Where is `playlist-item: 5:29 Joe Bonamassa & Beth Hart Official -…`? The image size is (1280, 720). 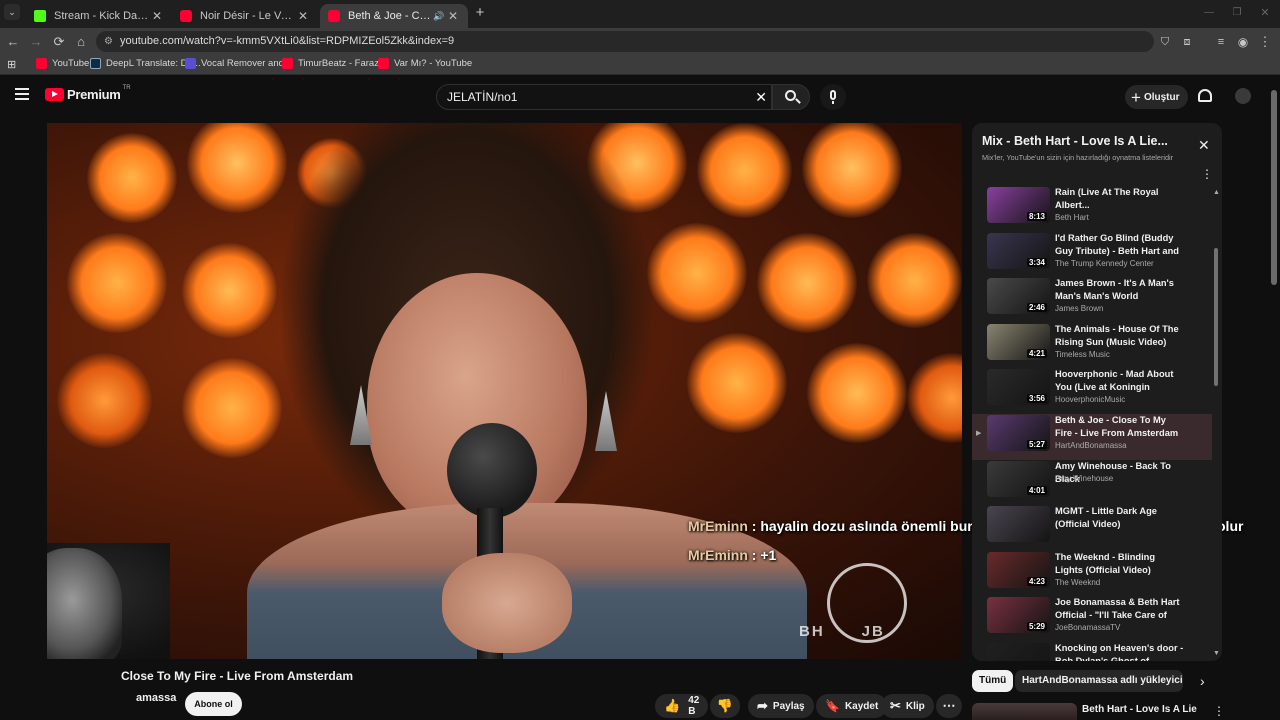
playlist-item: 5:29 Joe Bonamassa & Beth Hart Official -… is located at coordinates (1092, 619).